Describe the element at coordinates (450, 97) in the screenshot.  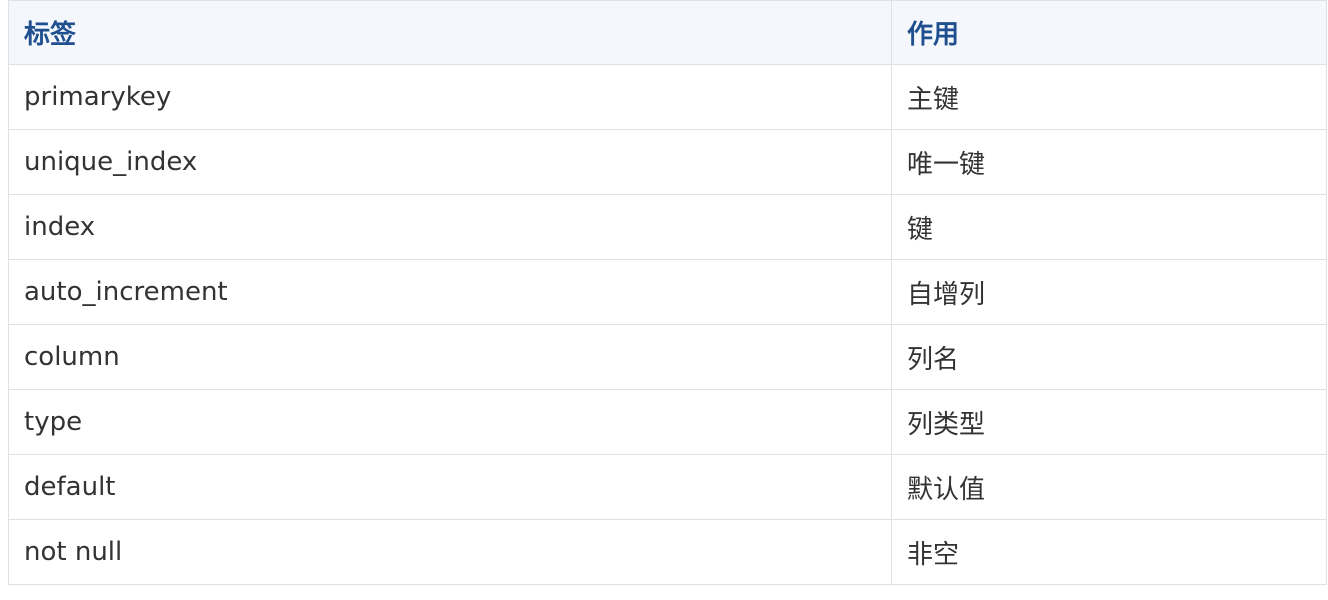
I see `cell-tag: primarykey` at that location.